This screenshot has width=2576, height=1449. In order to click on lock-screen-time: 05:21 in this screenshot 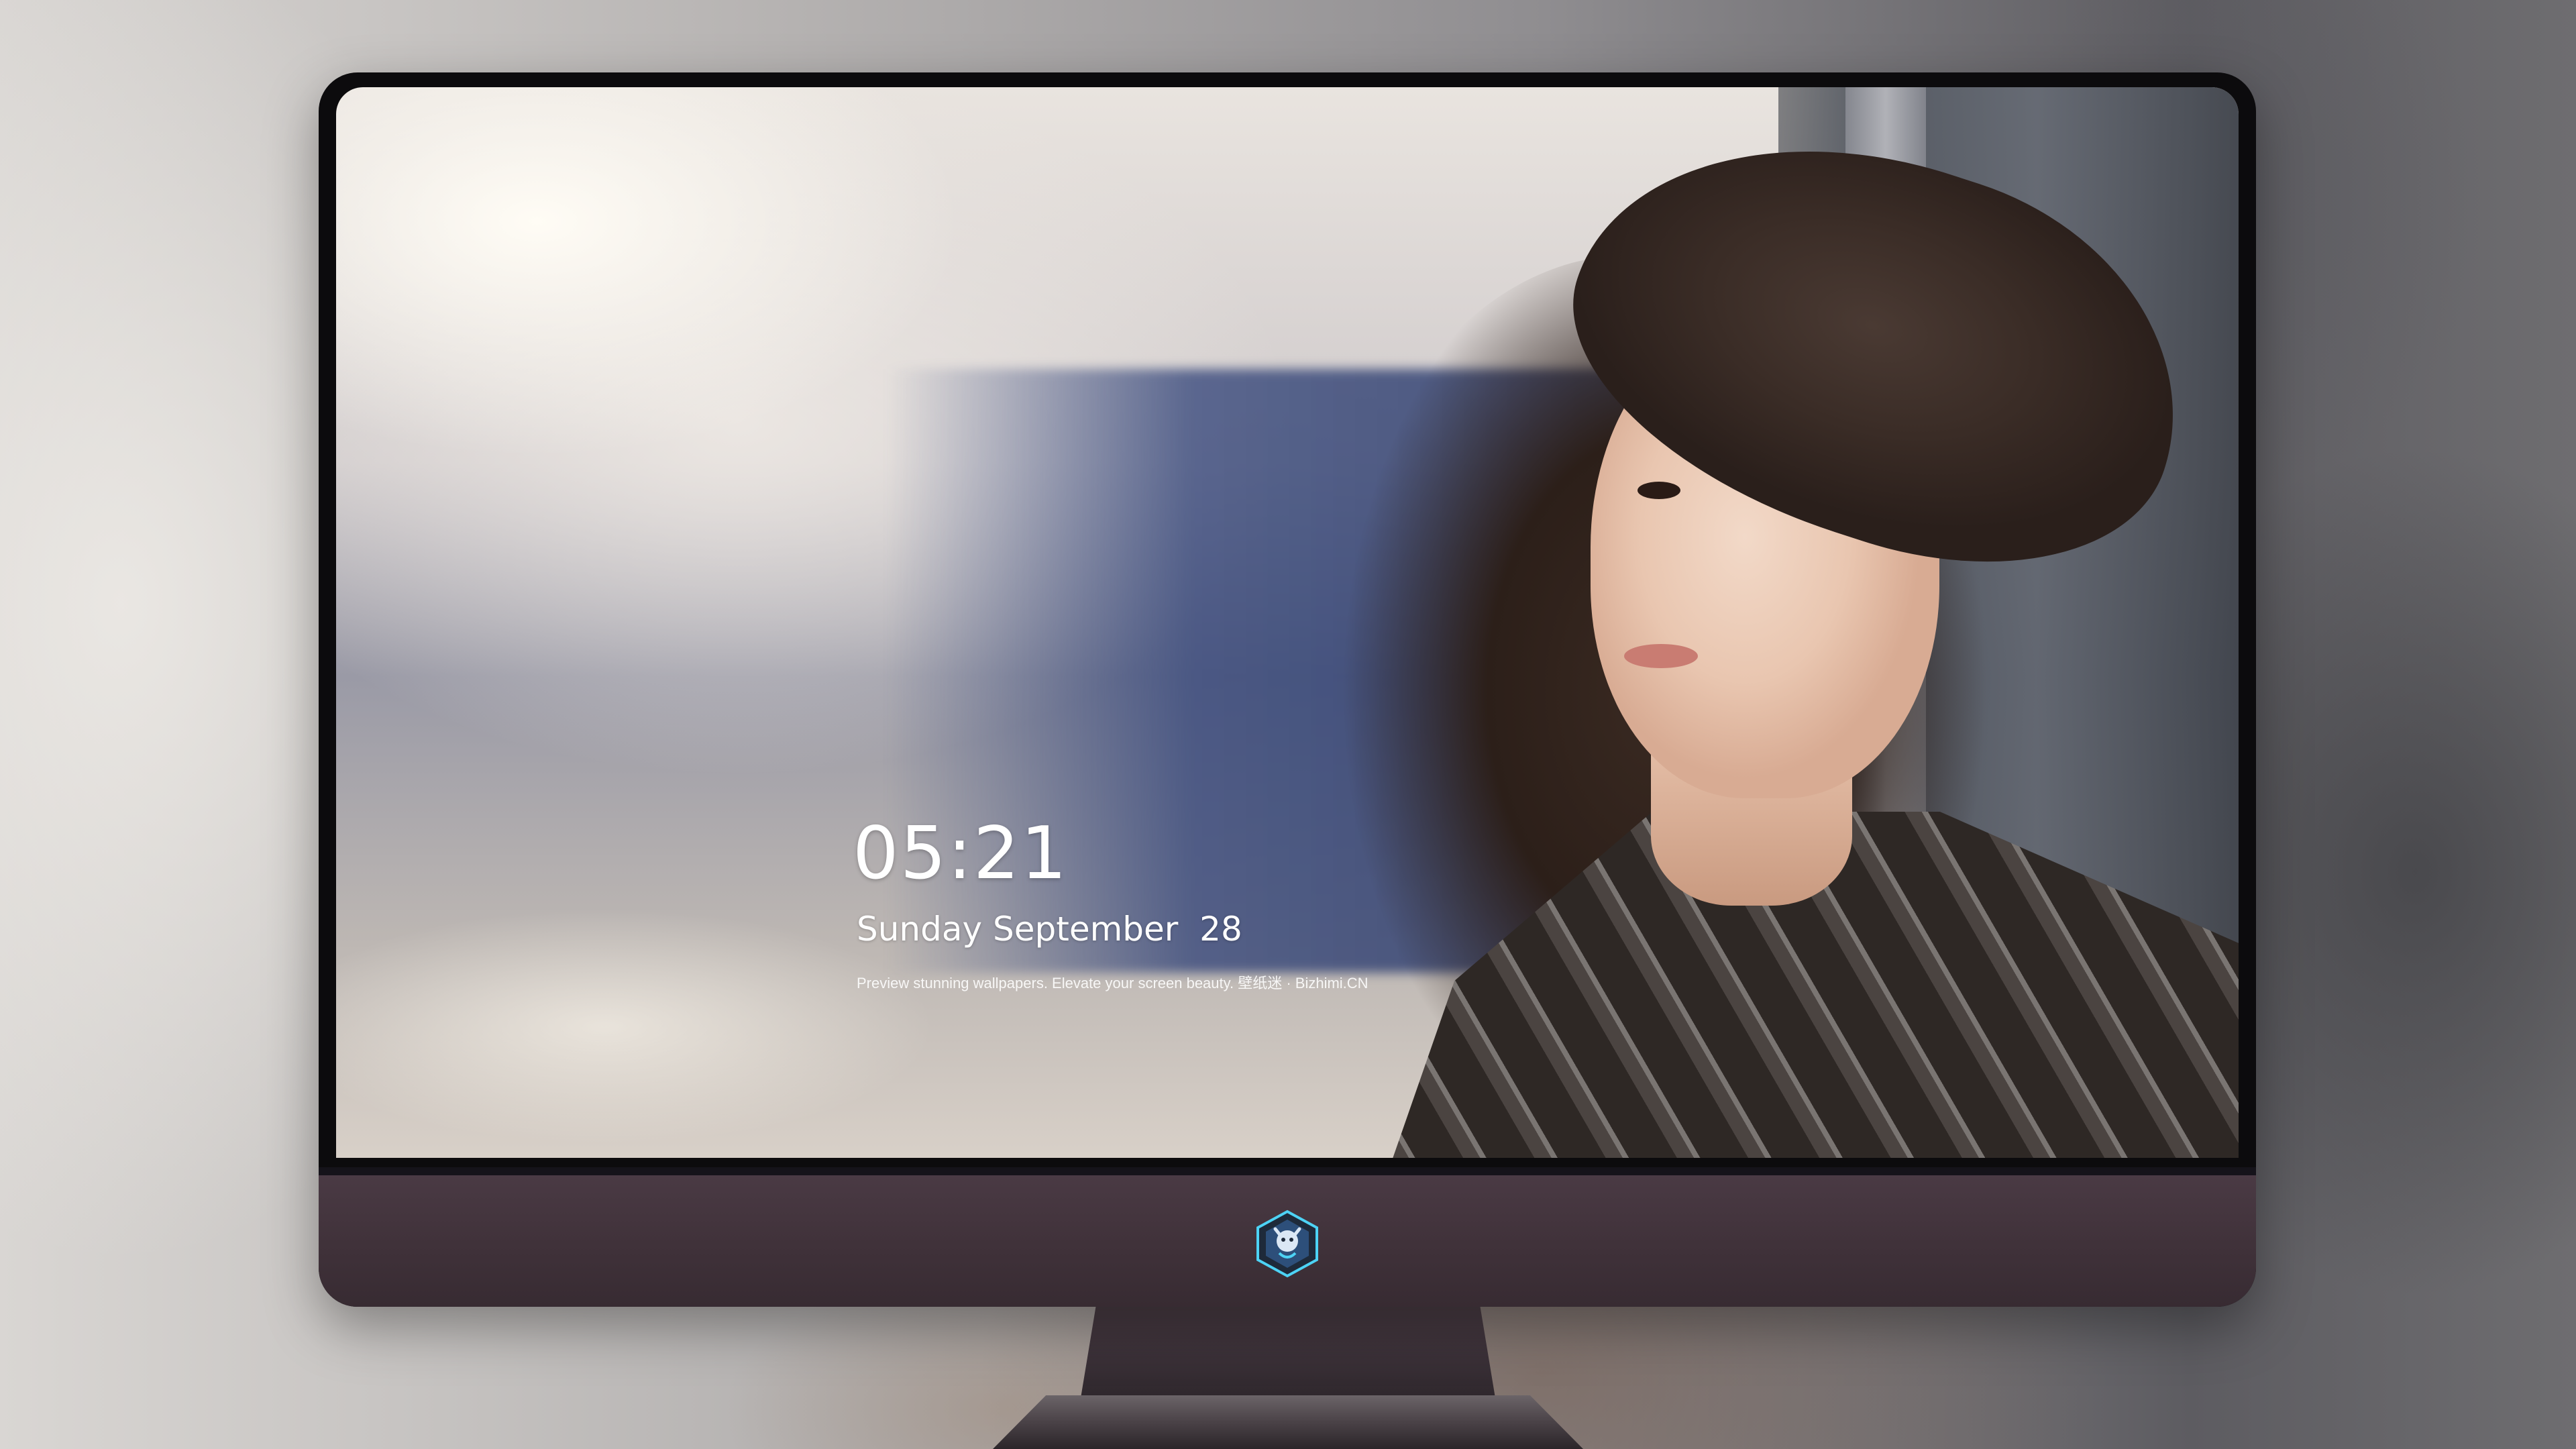, I will do `click(961, 854)`.